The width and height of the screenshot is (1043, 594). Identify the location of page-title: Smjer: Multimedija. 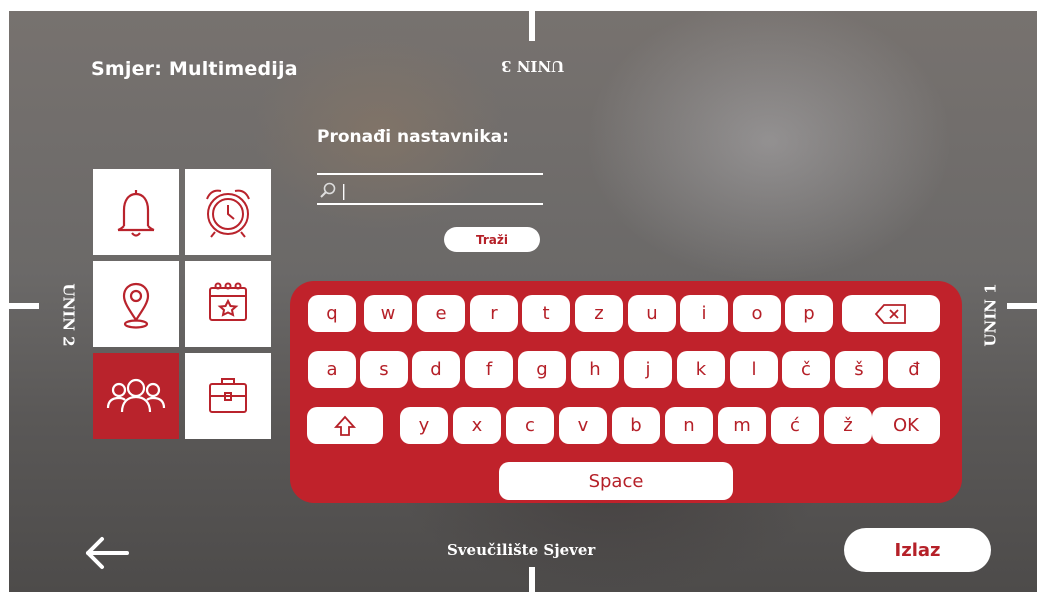
(194, 69).